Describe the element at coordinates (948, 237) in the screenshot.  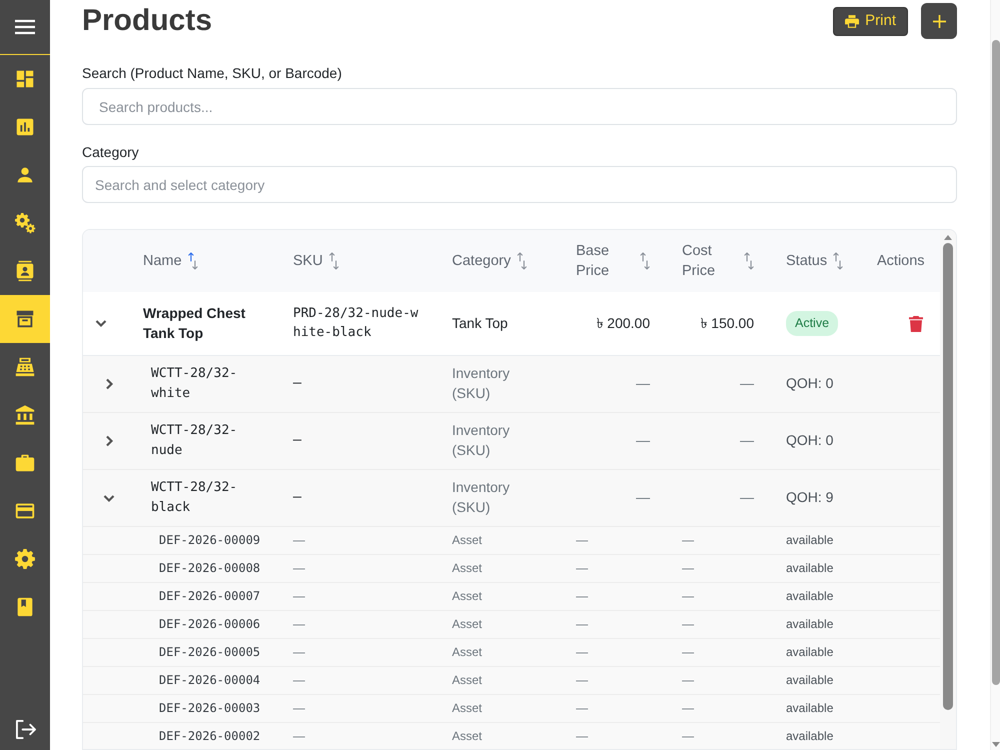
I see `scroll-up-icon` at that location.